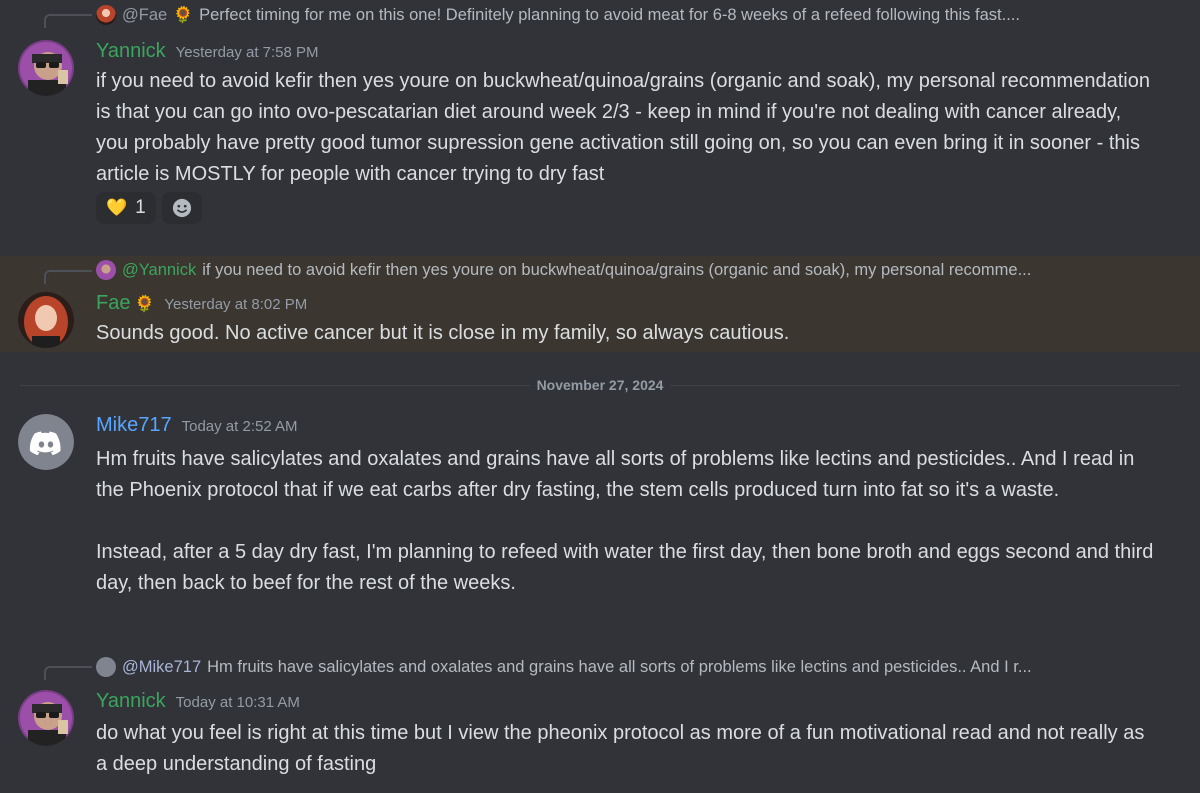 The image size is (1200, 793). I want to click on author-name: Mike717, so click(134, 425).